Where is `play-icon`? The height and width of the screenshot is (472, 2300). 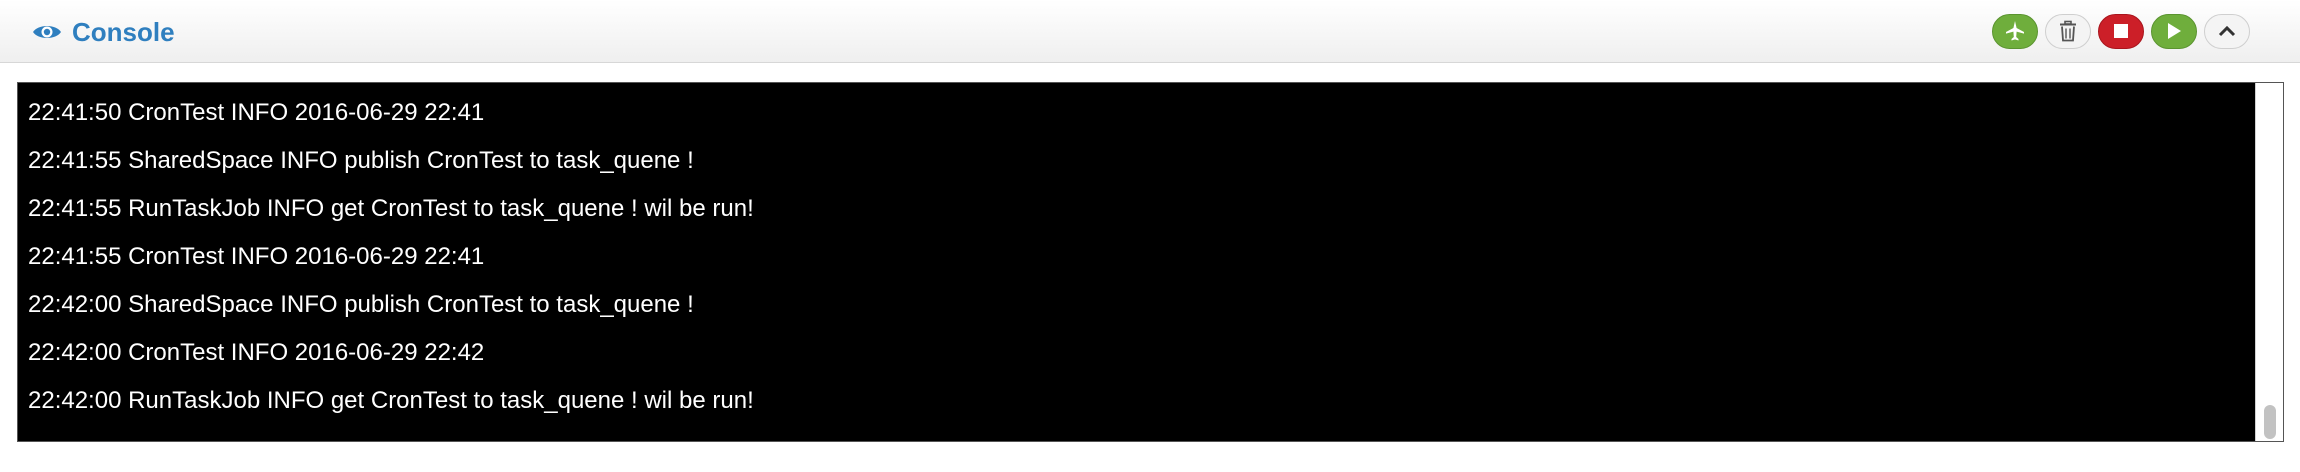
play-icon is located at coordinates (2174, 31).